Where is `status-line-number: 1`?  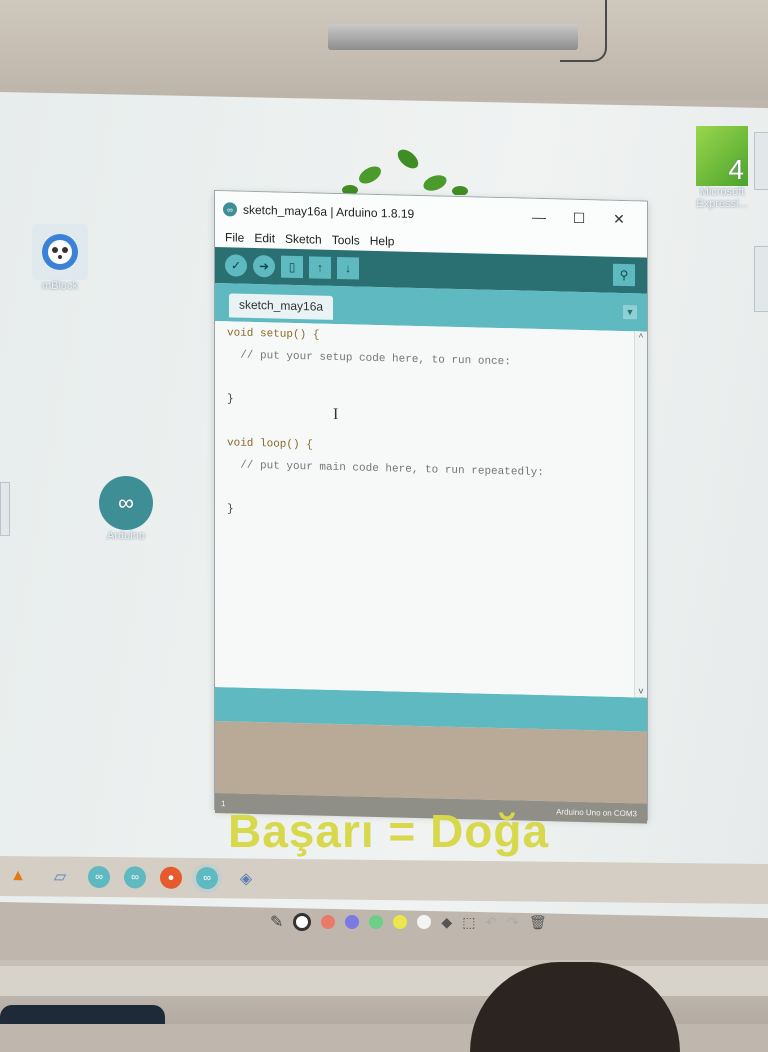
status-line-number: 1 is located at coordinates (223, 803).